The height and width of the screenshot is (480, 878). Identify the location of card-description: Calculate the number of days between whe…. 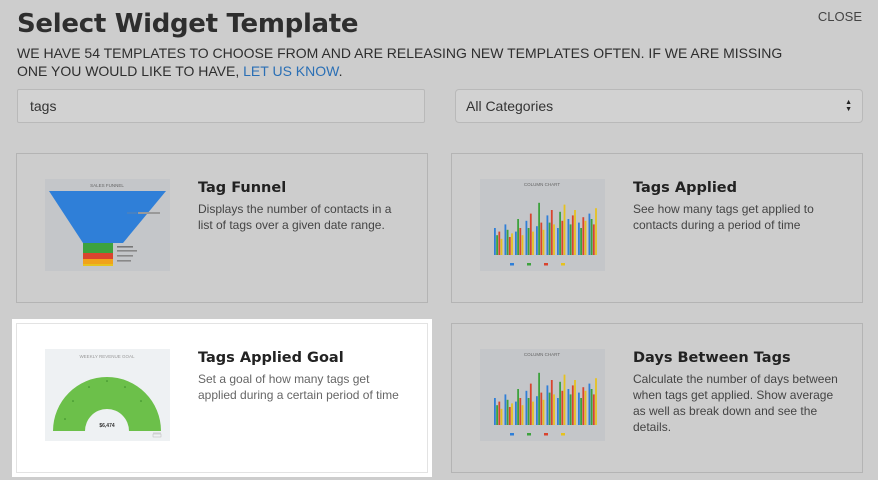
(735, 403).